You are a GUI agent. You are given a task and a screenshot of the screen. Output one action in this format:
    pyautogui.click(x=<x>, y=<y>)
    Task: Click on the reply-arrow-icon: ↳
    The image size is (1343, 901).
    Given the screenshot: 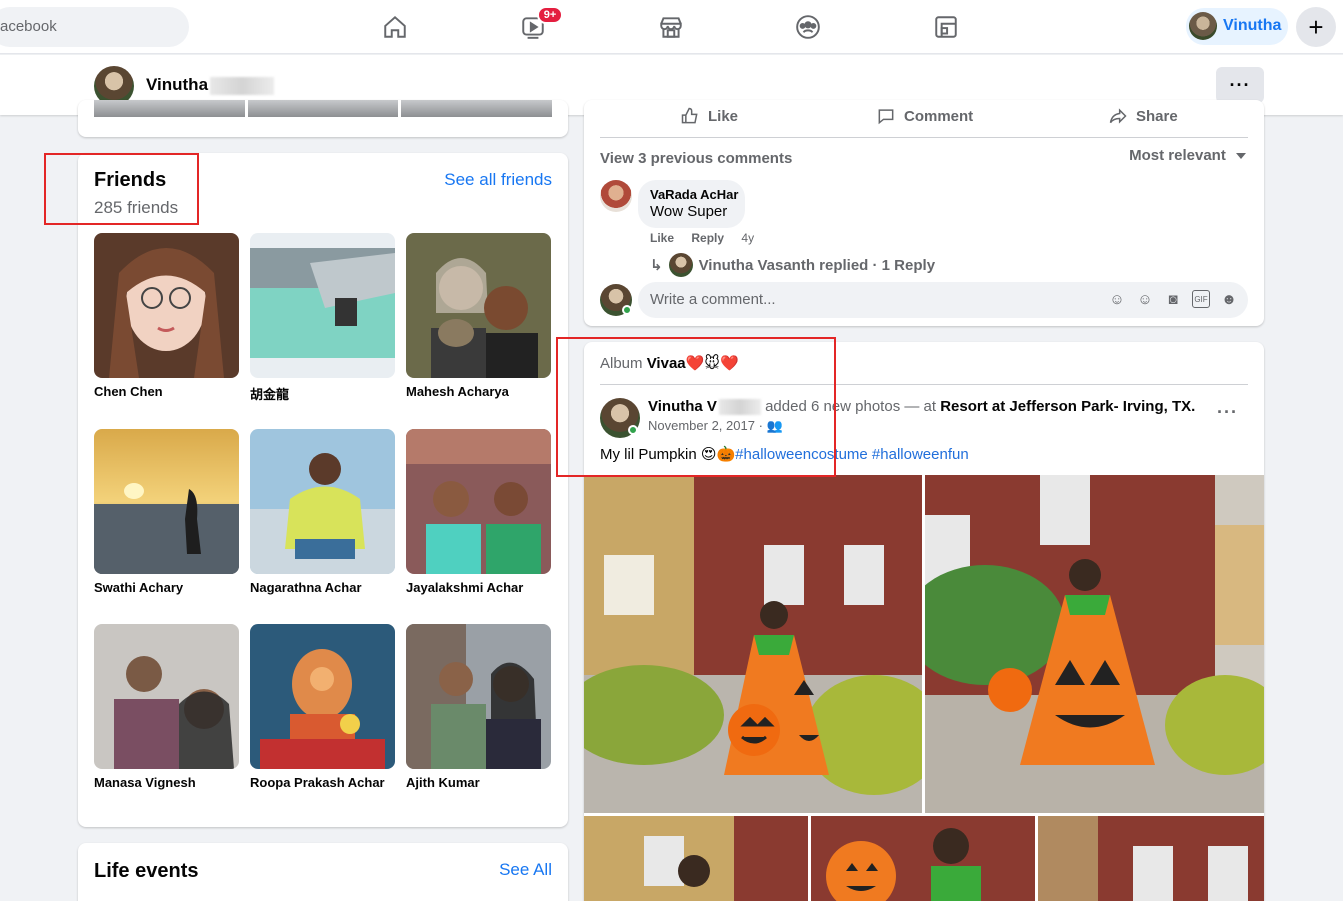 What is the action you would take?
    pyautogui.click(x=656, y=265)
    